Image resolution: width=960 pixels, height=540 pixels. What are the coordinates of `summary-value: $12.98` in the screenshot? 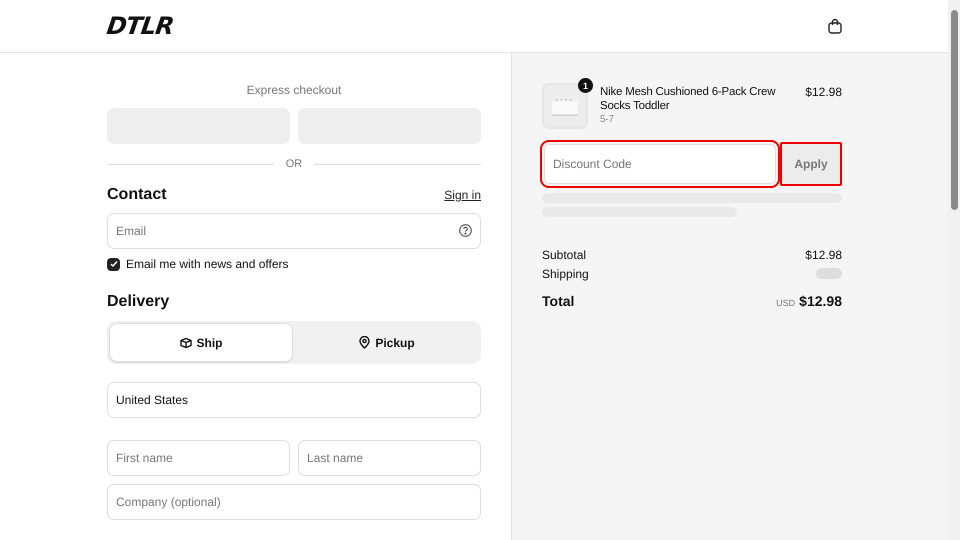 It's located at (823, 255).